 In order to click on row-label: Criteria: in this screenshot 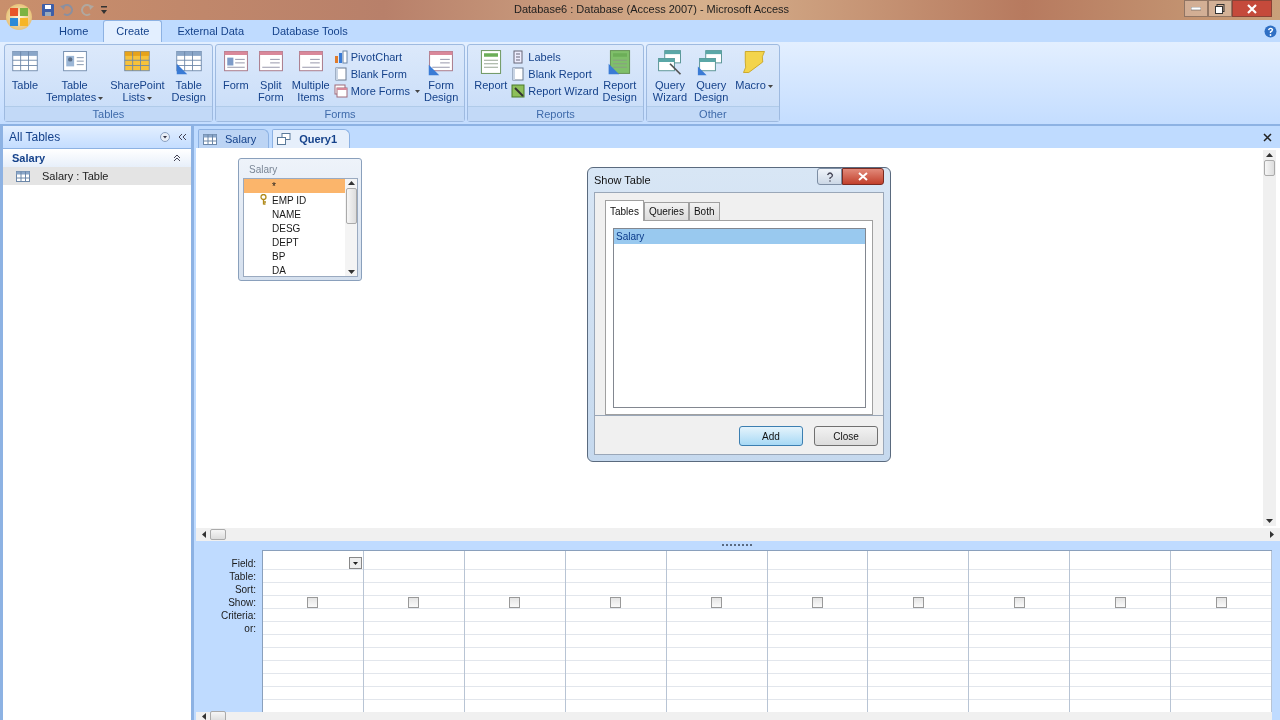, I will do `click(238, 615)`.